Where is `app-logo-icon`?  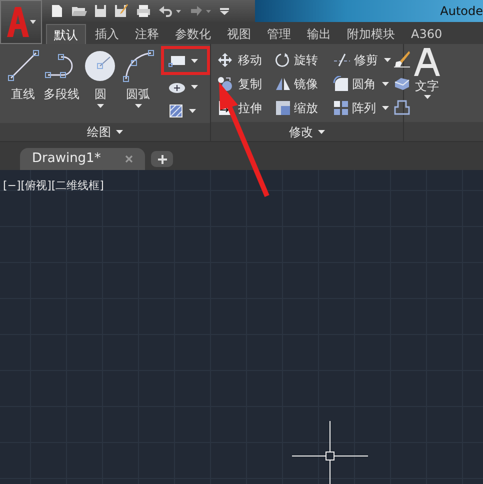 app-logo-icon is located at coordinates (17, 22).